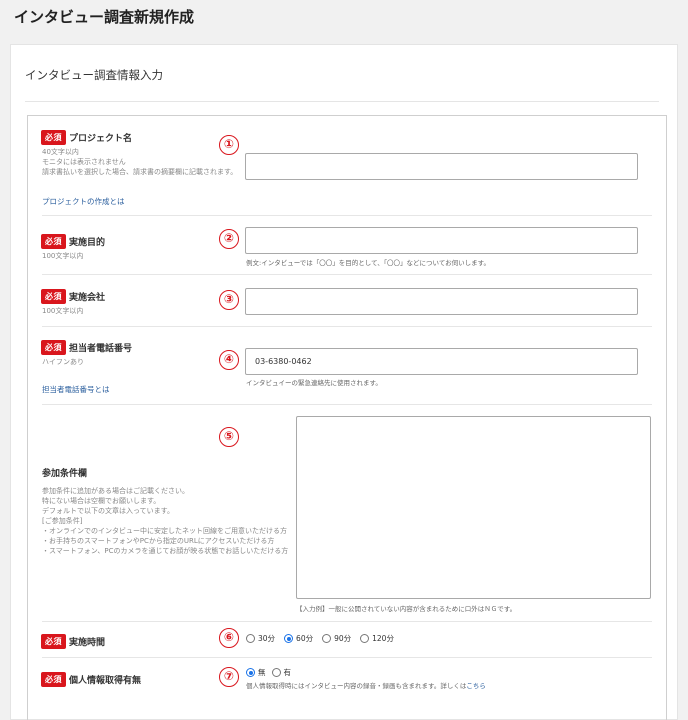 The image size is (688, 720). What do you see at coordinates (314, 383) in the screenshot?
I see `phone-note: インタビュイーの緊急連絡先に使用されます。` at bounding box center [314, 383].